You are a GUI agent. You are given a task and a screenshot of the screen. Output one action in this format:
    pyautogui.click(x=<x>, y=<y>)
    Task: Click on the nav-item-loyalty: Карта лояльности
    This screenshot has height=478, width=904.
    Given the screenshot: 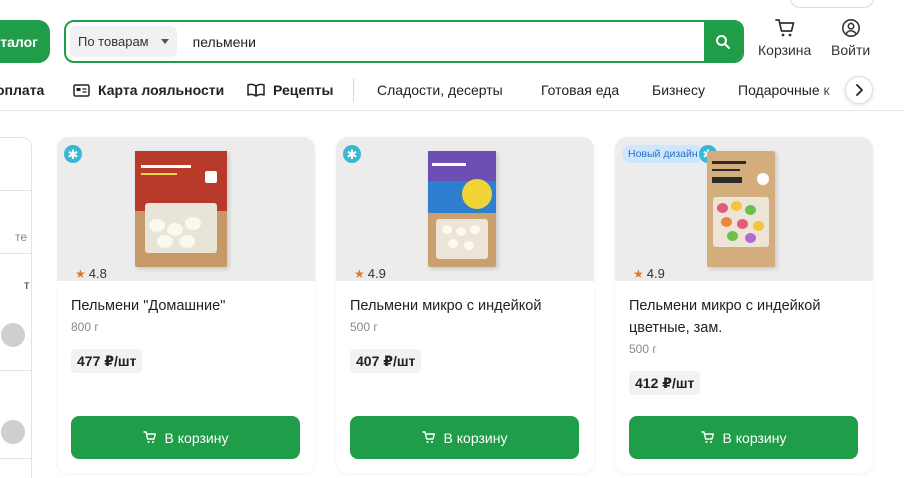 What is the action you would take?
    pyautogui.click(x=148, y=90)
    